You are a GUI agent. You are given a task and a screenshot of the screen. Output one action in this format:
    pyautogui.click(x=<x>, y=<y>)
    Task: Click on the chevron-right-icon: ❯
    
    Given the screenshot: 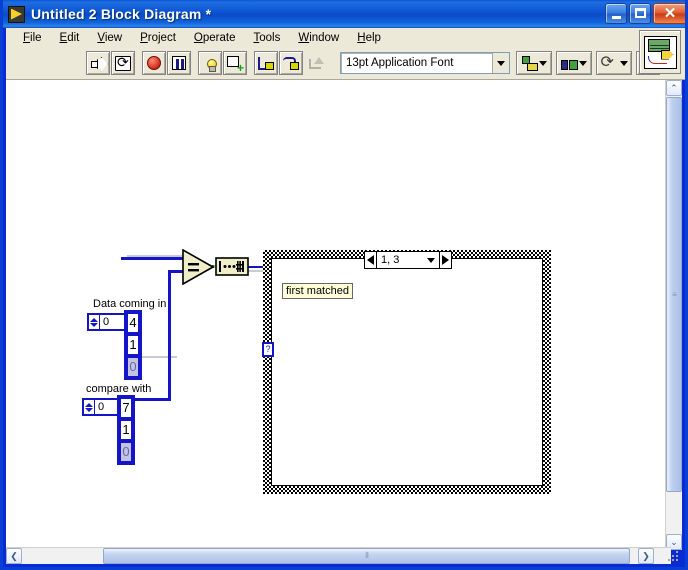 What is the action you would take?
    pyautogui.click(x=646, y=555)
    